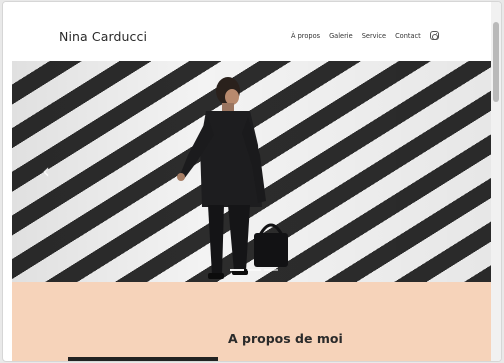 Image resolution: width=504 pixels, height=363 pixels. Describe the element at coordinates (305, 36) in the screenshot. I see `nav-link-a-propos: À propos` at that location.